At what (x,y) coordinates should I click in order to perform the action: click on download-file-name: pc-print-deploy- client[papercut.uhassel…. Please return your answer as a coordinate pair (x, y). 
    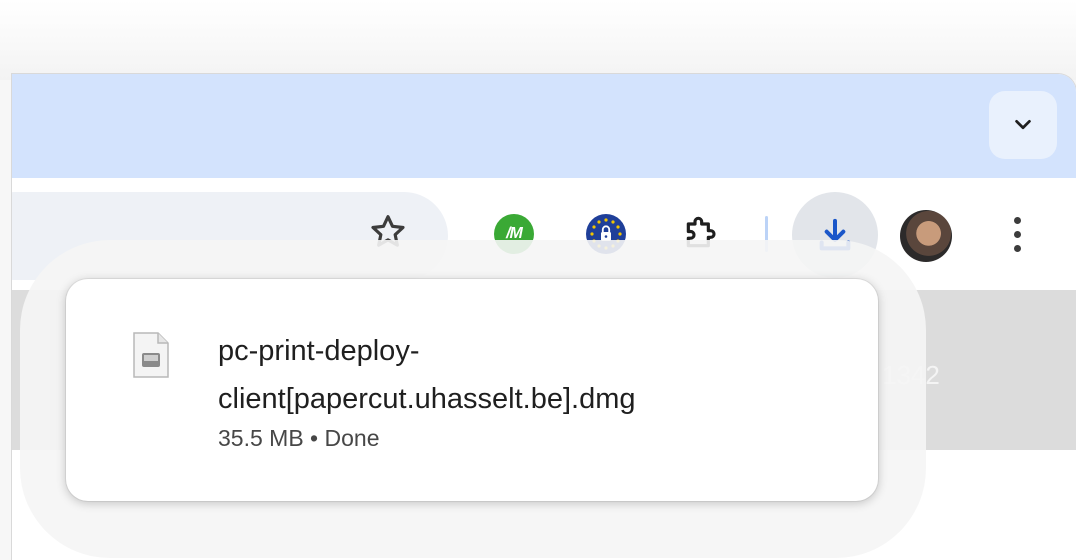
    Looking at the image, I should click on (528, 375).